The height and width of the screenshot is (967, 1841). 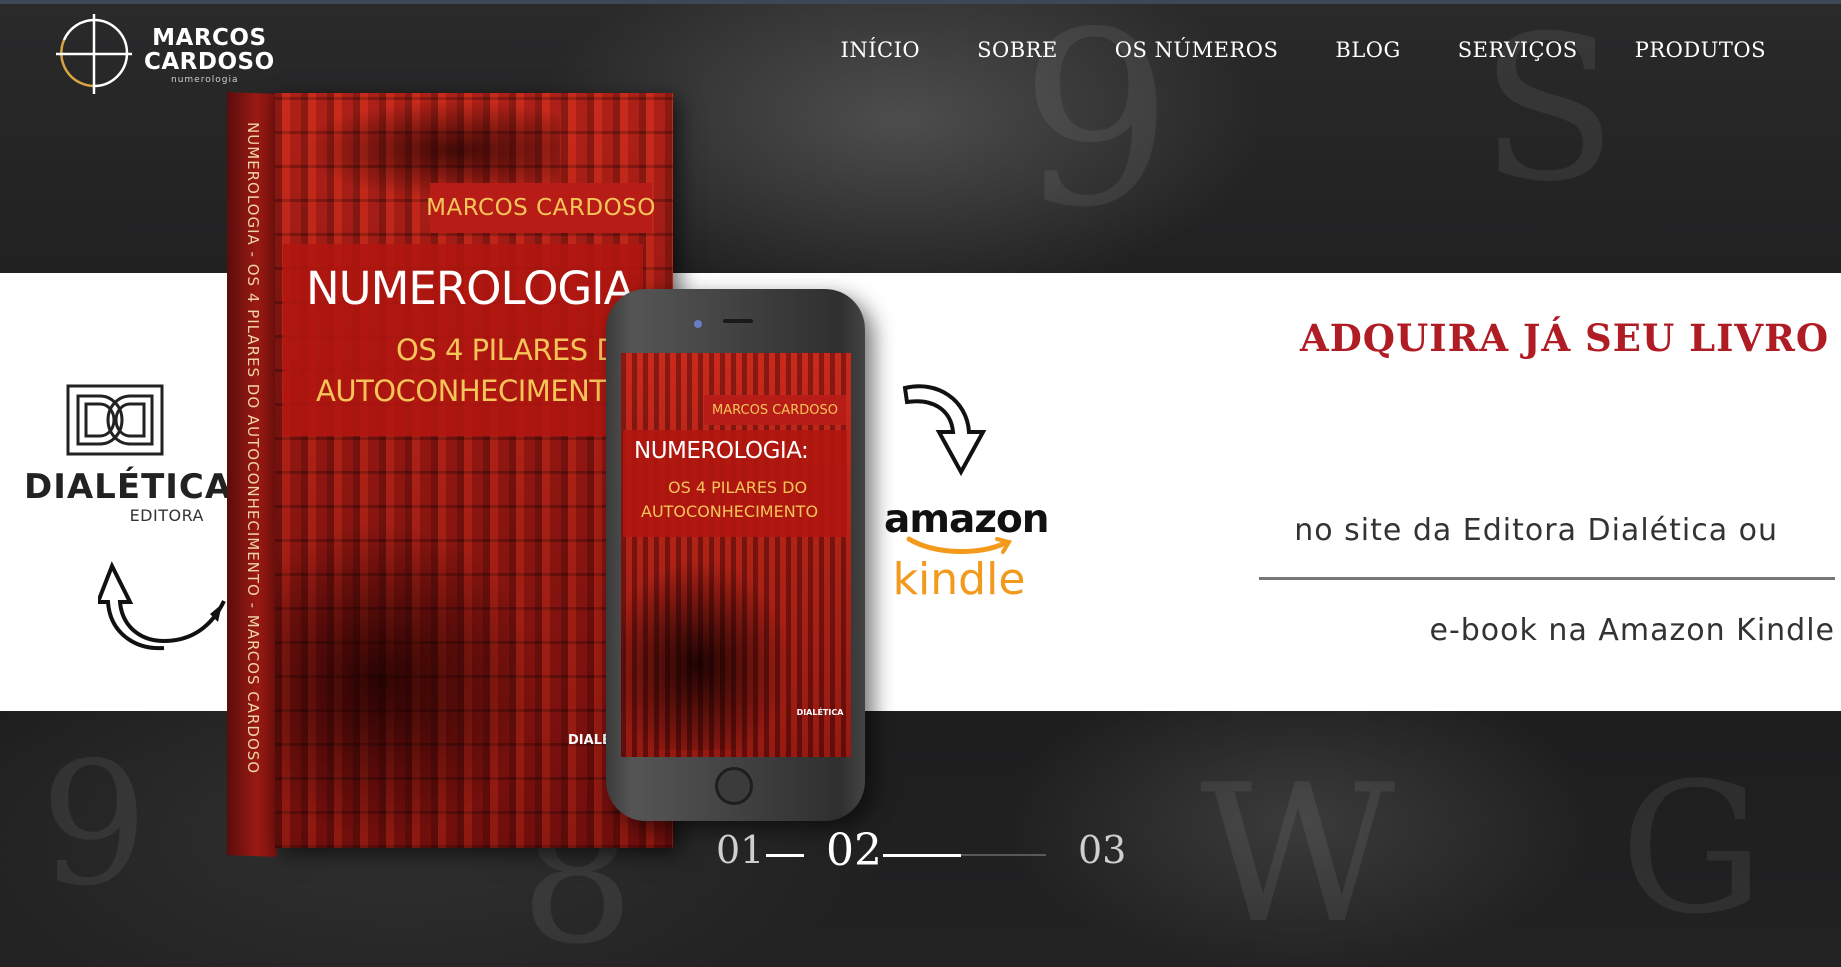 What do you see at coordinates (730, 511) in the screenshot?
I see `phone-cover-subtitle-line2: AUTOCONHECIMENTO` at bounding box center [730, 511].